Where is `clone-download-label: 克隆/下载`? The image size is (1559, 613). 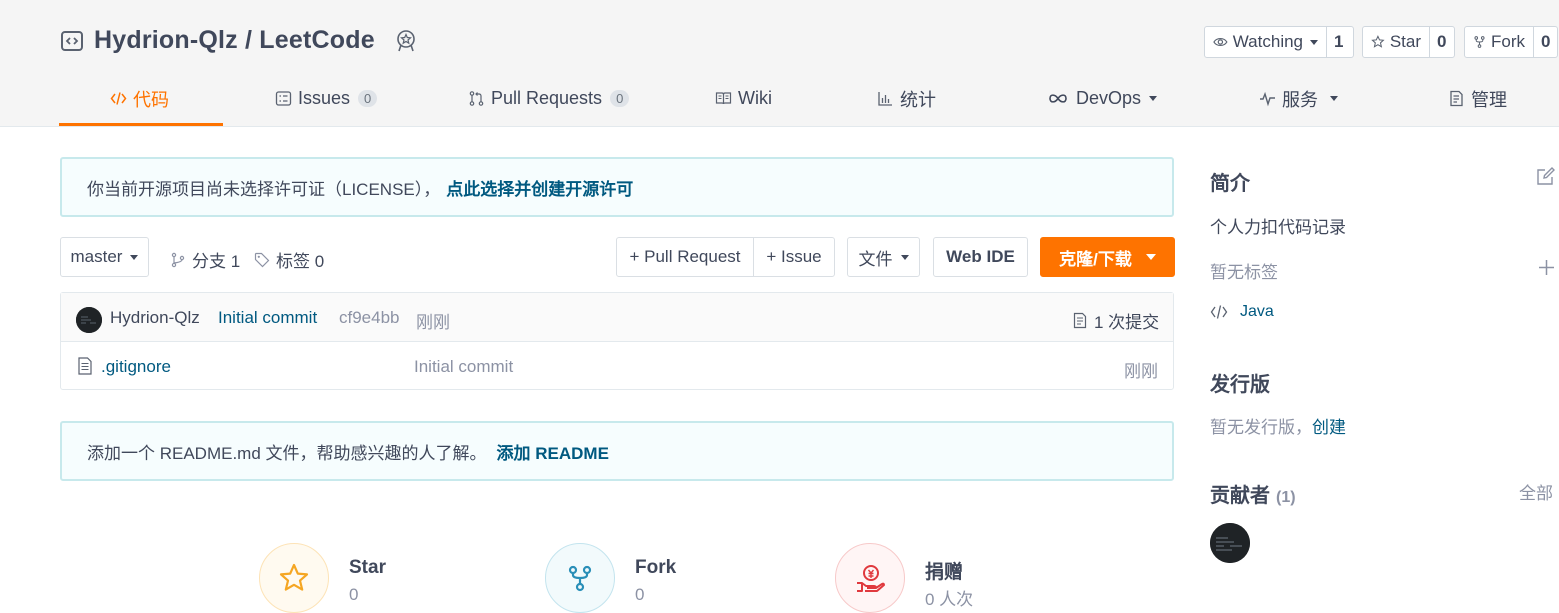 clone-download-label: 克隆/下载 is located at coordinates (1095, 259).